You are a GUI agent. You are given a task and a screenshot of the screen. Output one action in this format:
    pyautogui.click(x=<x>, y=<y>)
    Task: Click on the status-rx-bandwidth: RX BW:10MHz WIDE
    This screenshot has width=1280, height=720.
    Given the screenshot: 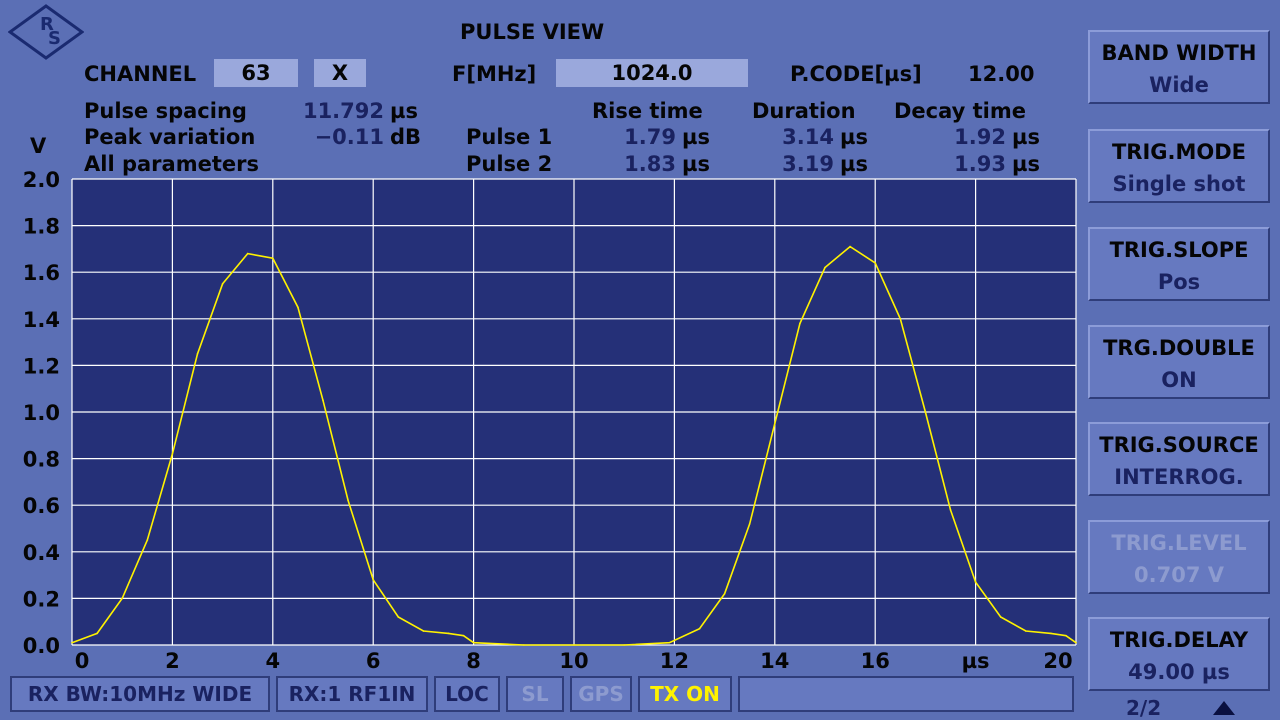 What is the action you would take?
    pyautogui.click(x=140, y=694)
    